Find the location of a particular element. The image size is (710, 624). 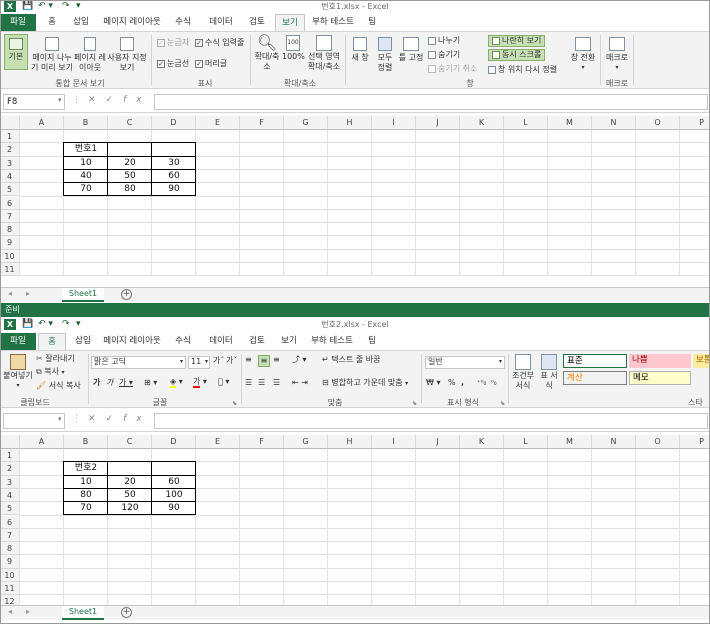

font-size-select: 11 ▾ is located at coordinates (199, 362).